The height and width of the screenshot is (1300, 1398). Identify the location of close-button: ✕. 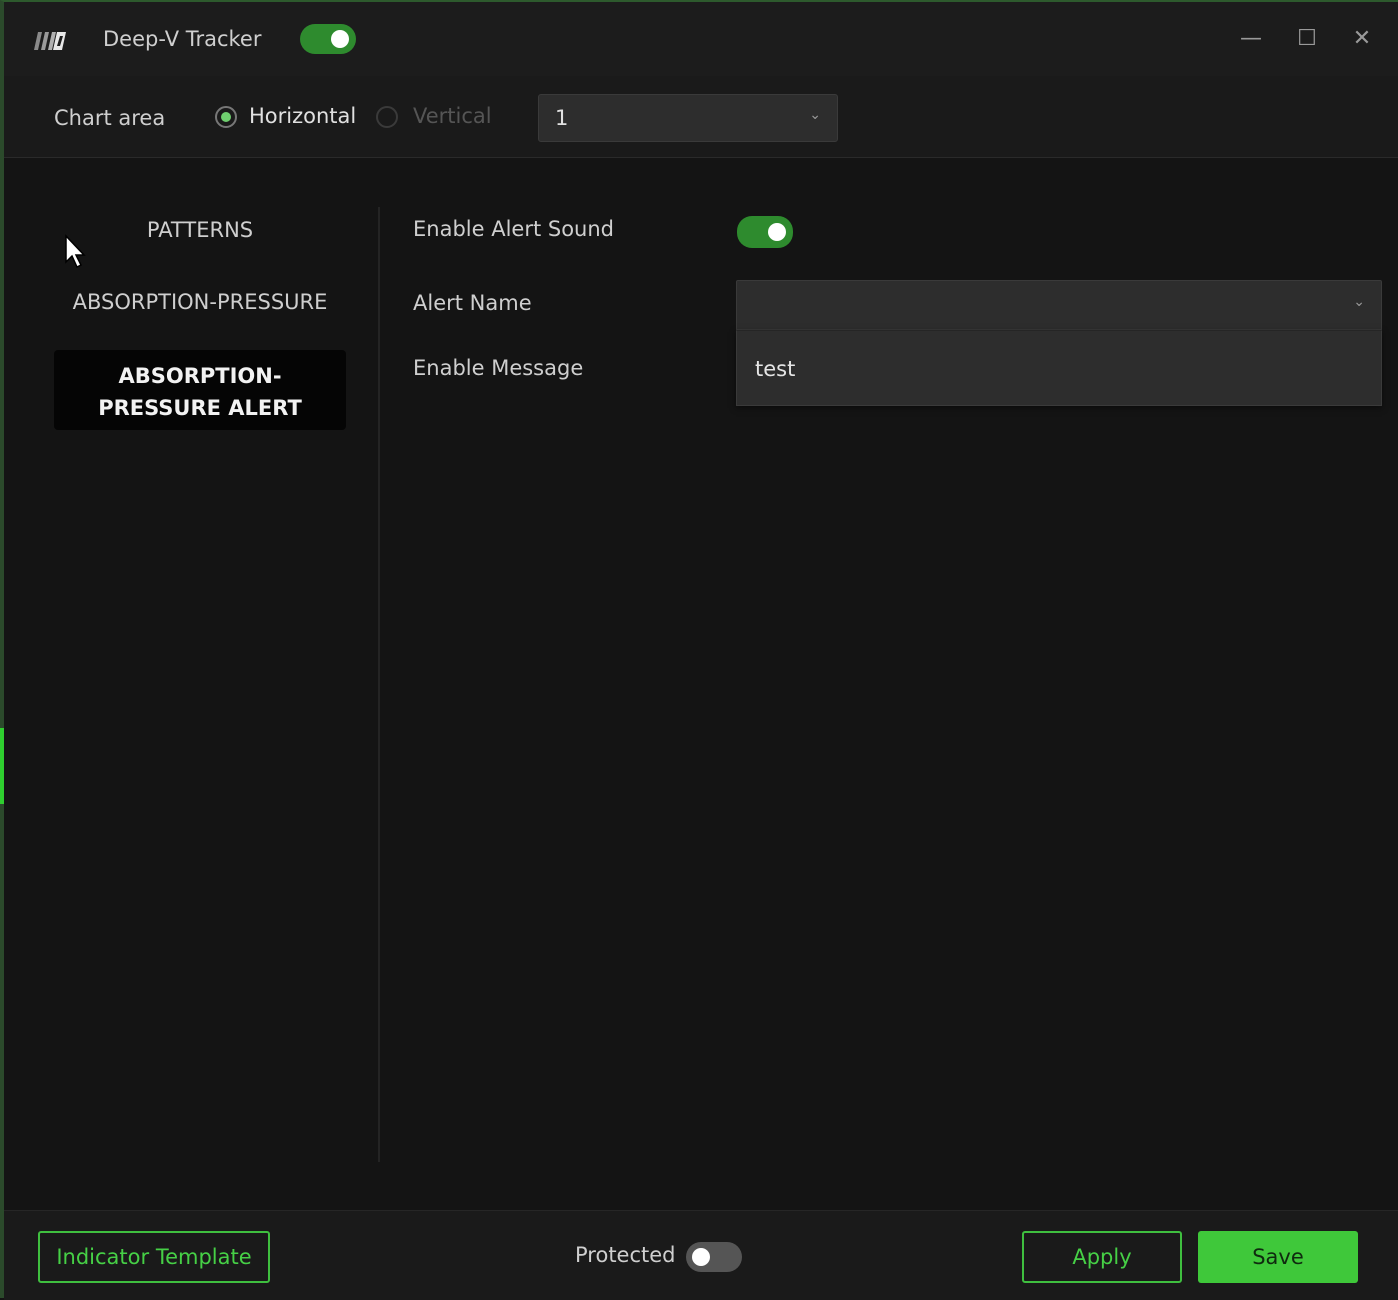
(1362, 39).